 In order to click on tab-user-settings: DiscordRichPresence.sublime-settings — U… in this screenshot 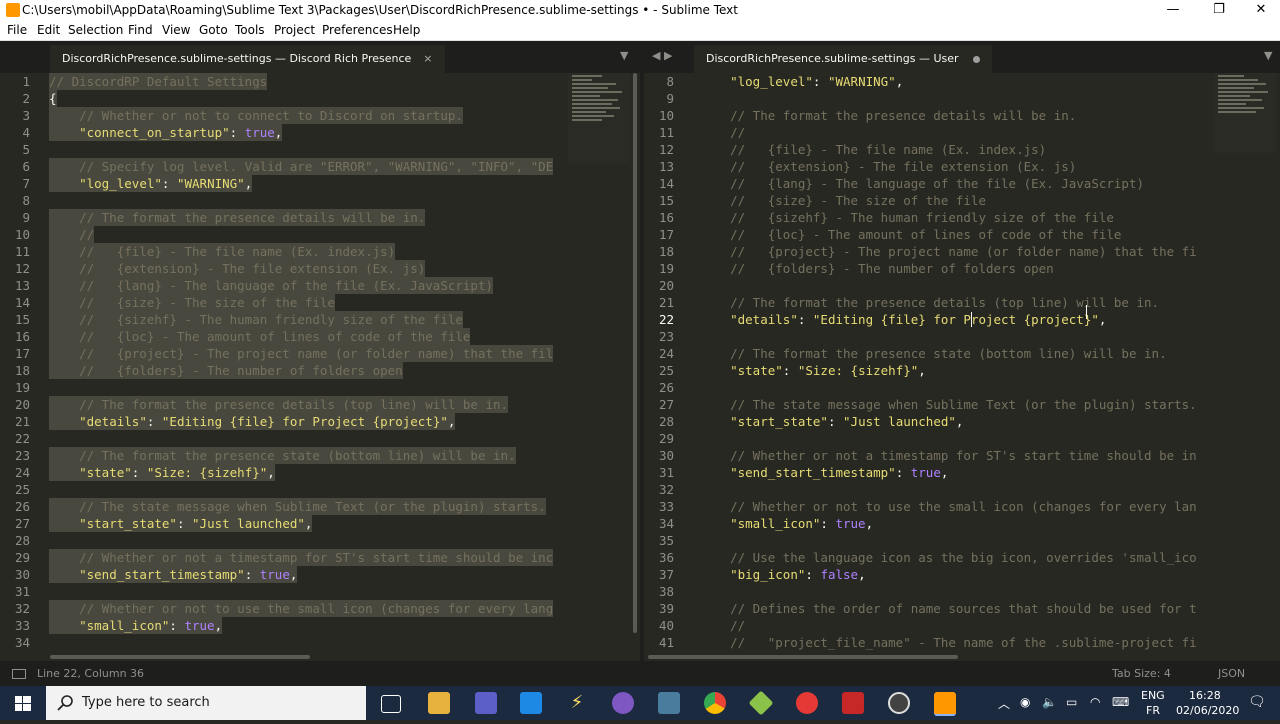, I will do `click(843, 59)`.